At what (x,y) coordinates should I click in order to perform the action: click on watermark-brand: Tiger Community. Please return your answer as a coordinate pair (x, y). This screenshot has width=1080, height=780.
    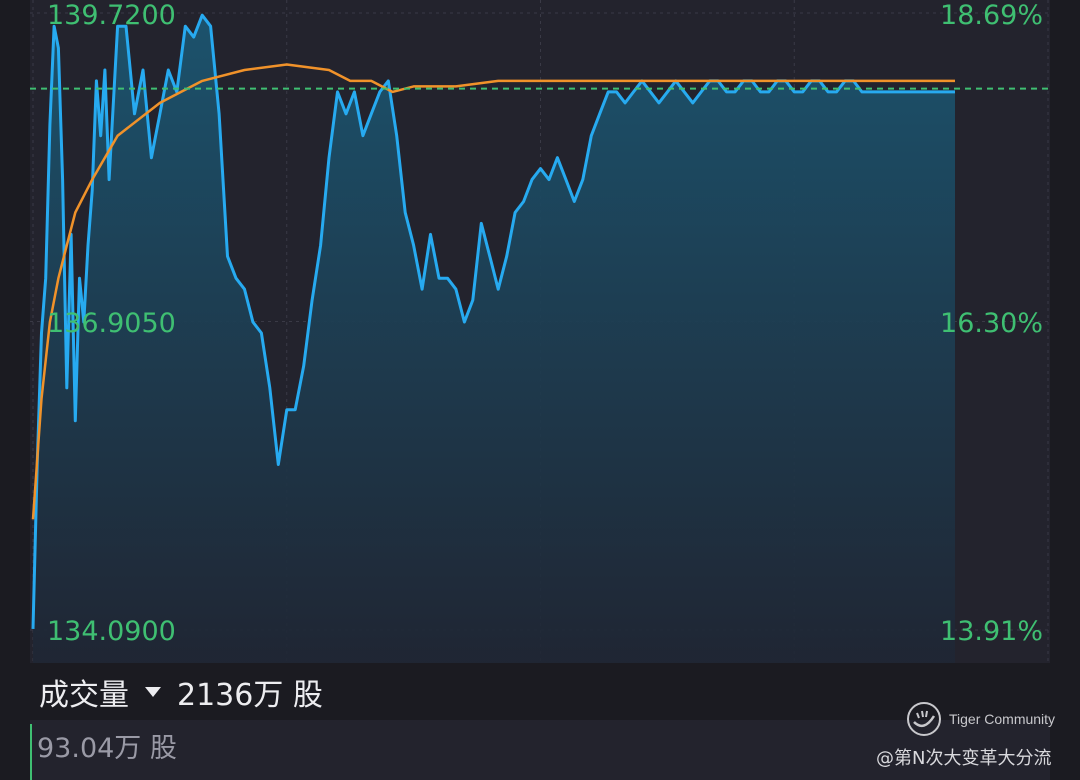
    Looking at the image, I should click on (1002, 719).